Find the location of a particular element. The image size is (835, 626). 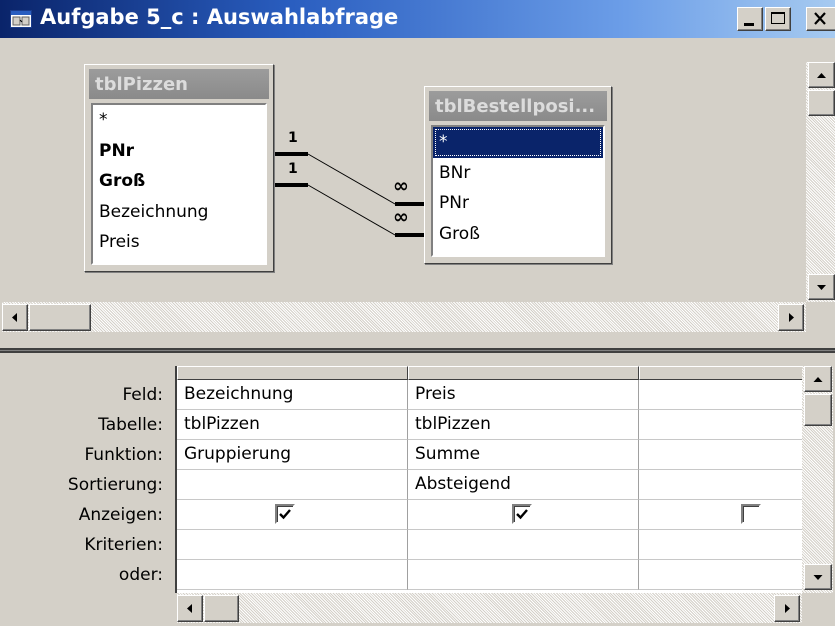

design-vertical-scrollbar is located at coordinates (820, 182).